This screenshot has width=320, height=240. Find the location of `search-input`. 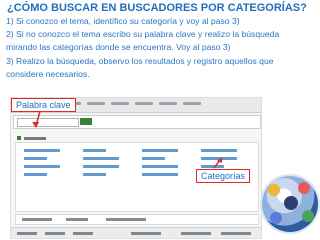

search-input is located at coordinates (48, 122).